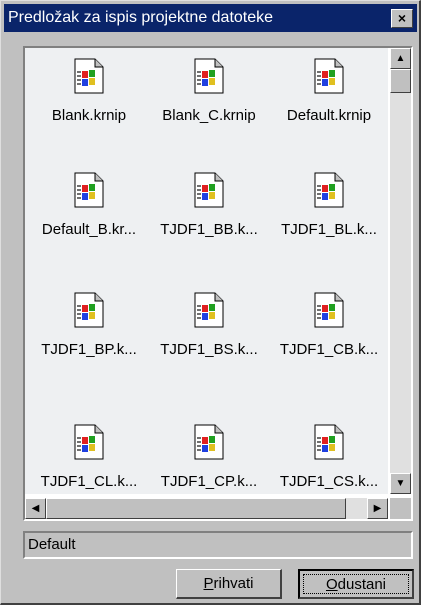 Image resolution: width=421 pixels, height=605 pixels. I want to click on vertical-scrollbar: ▲ ▼, so click(400, 271).